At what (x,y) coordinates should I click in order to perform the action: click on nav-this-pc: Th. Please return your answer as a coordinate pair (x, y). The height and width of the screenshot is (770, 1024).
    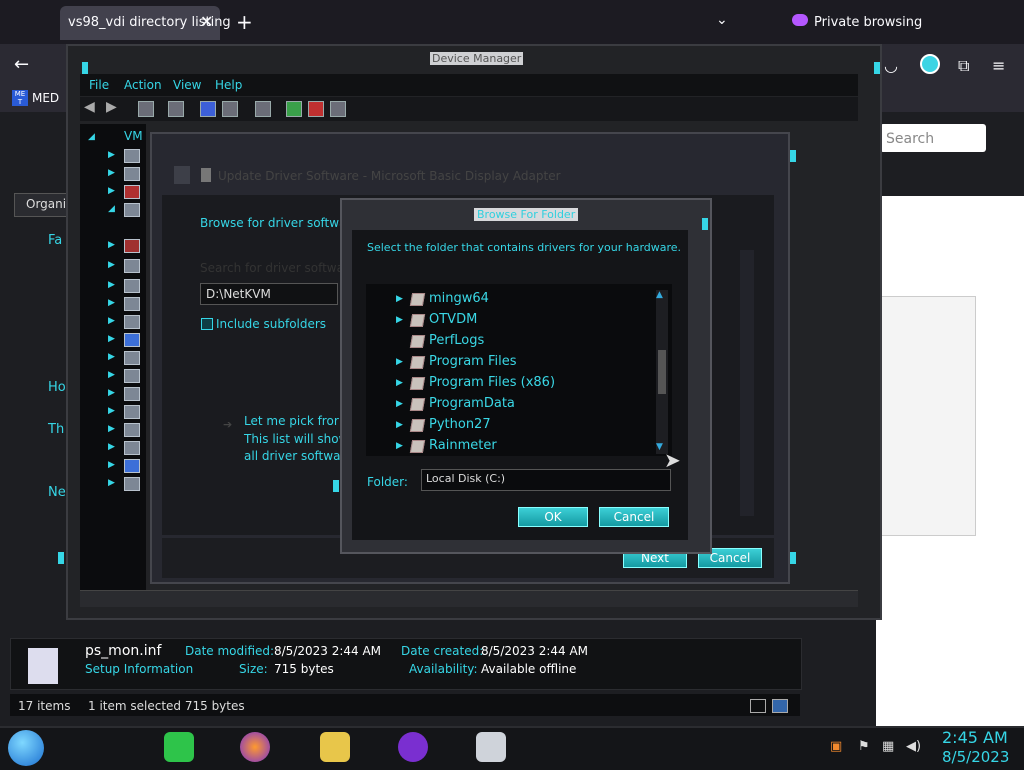
    Looking at the image, I should click on (56, 429).